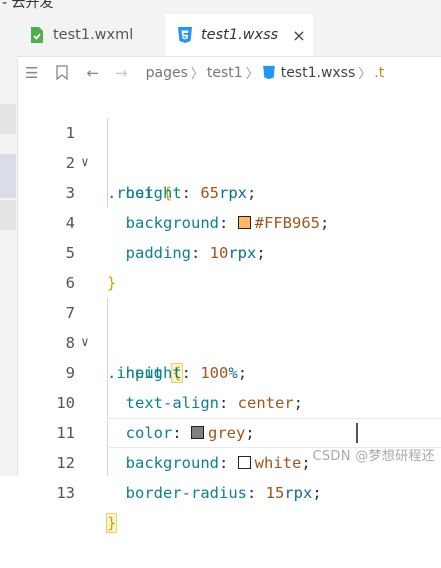 Image resolution: width=441 pixels, height=568 pixels. Describe the element at coordinates (229, 190) in the screenshot. I see `code-line: 3 background: #FFB965;` at that location.